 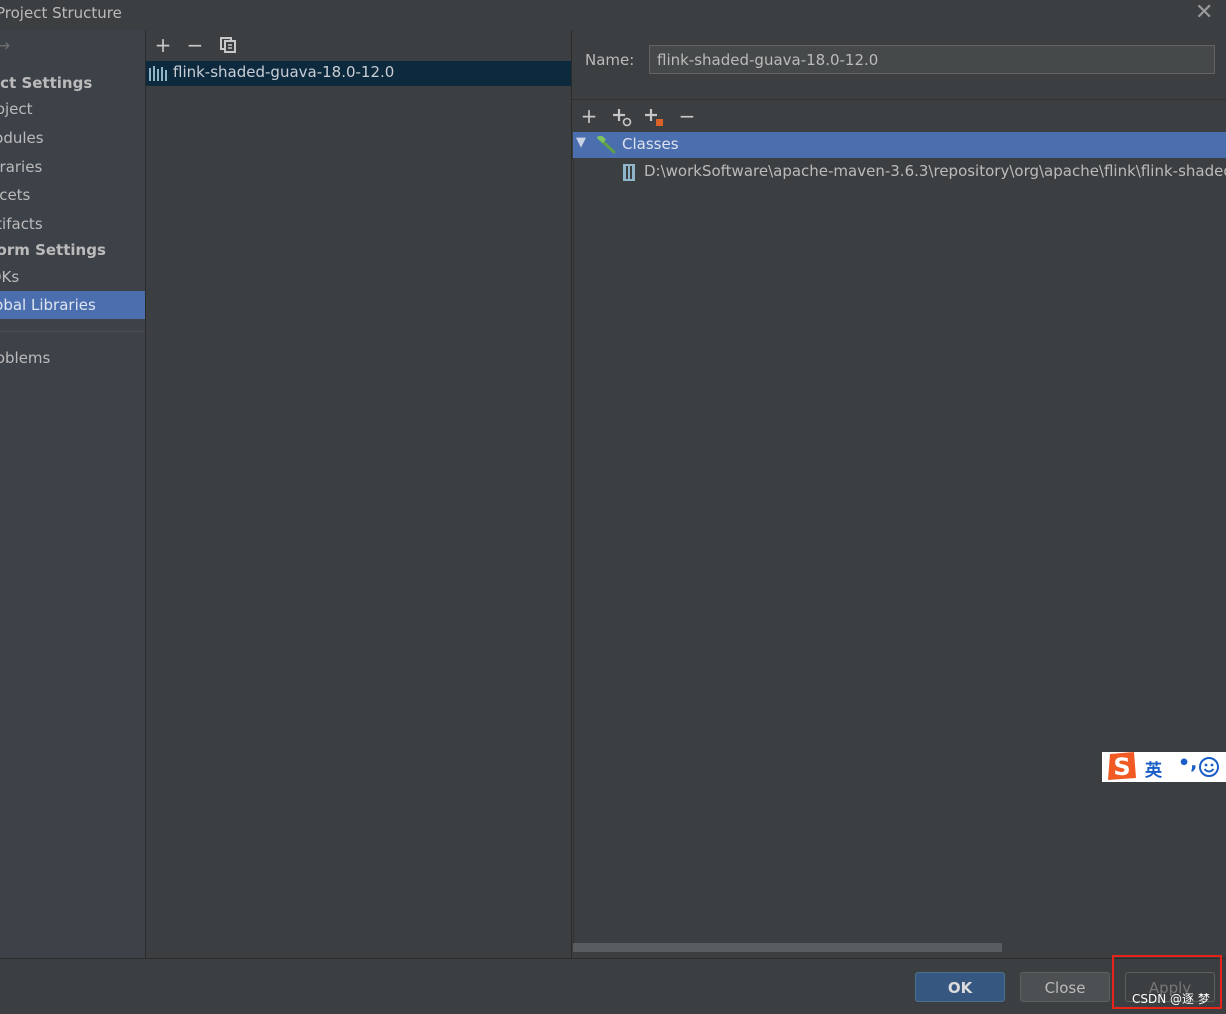 I want to click on ok-button: OK, so click(x=960, y=987).